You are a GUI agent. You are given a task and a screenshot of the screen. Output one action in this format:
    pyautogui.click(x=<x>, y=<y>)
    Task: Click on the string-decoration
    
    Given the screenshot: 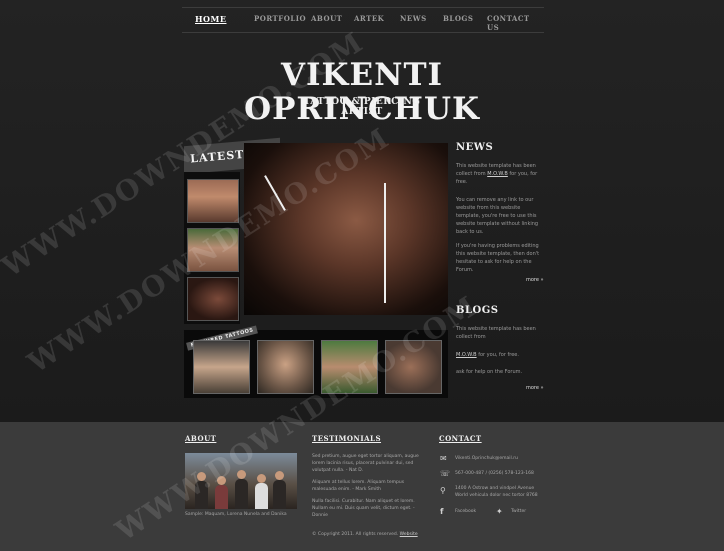 What is the action you would take?
    pyautogui.click(x=385, y=243)
    